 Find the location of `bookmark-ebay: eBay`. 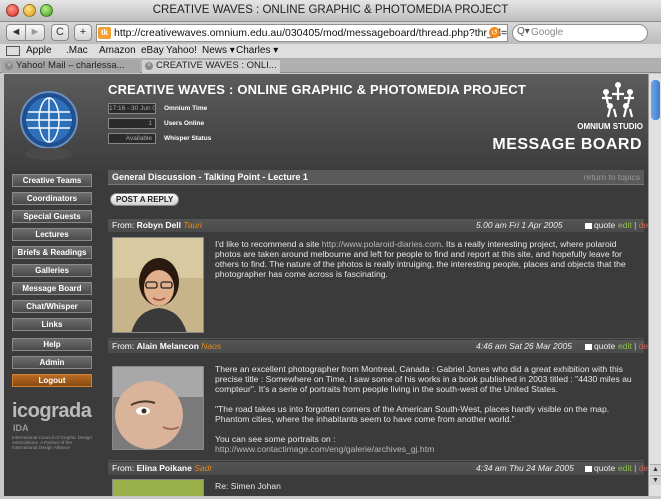

bookmark-ebay: eBay is located at coordinates (152, 51).